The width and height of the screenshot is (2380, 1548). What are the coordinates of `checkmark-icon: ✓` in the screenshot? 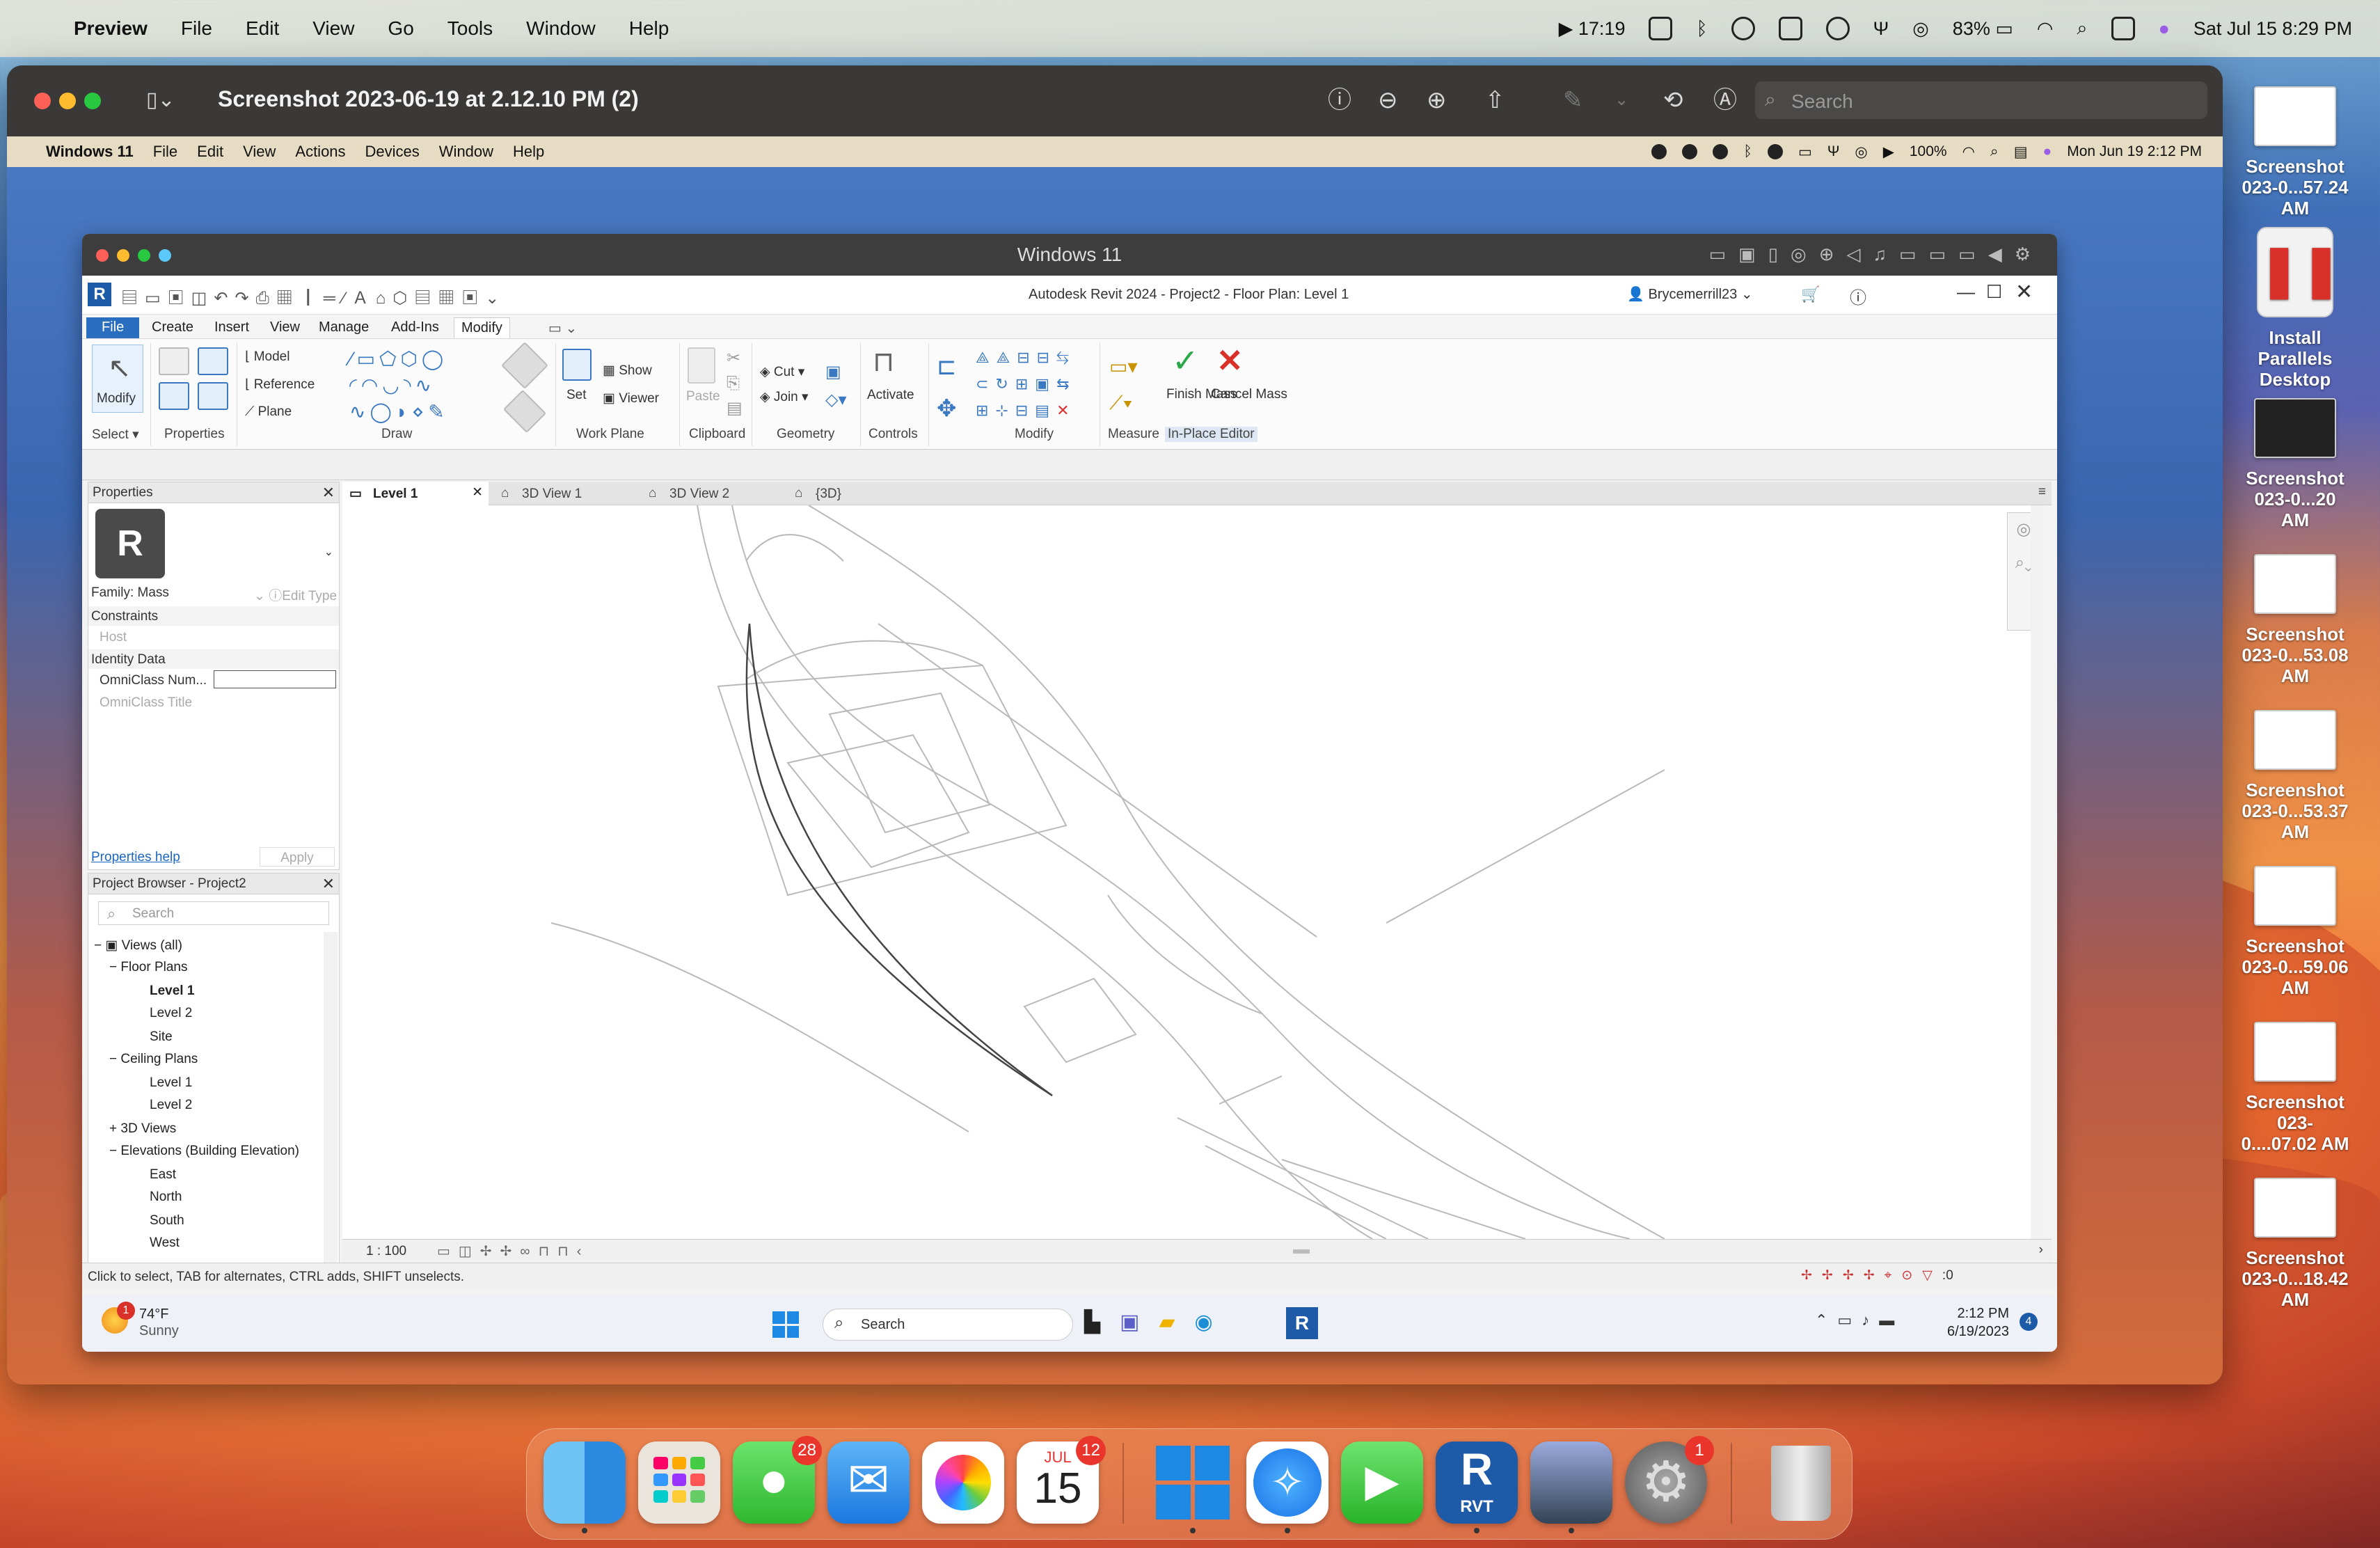 It's located at (1185, 360).